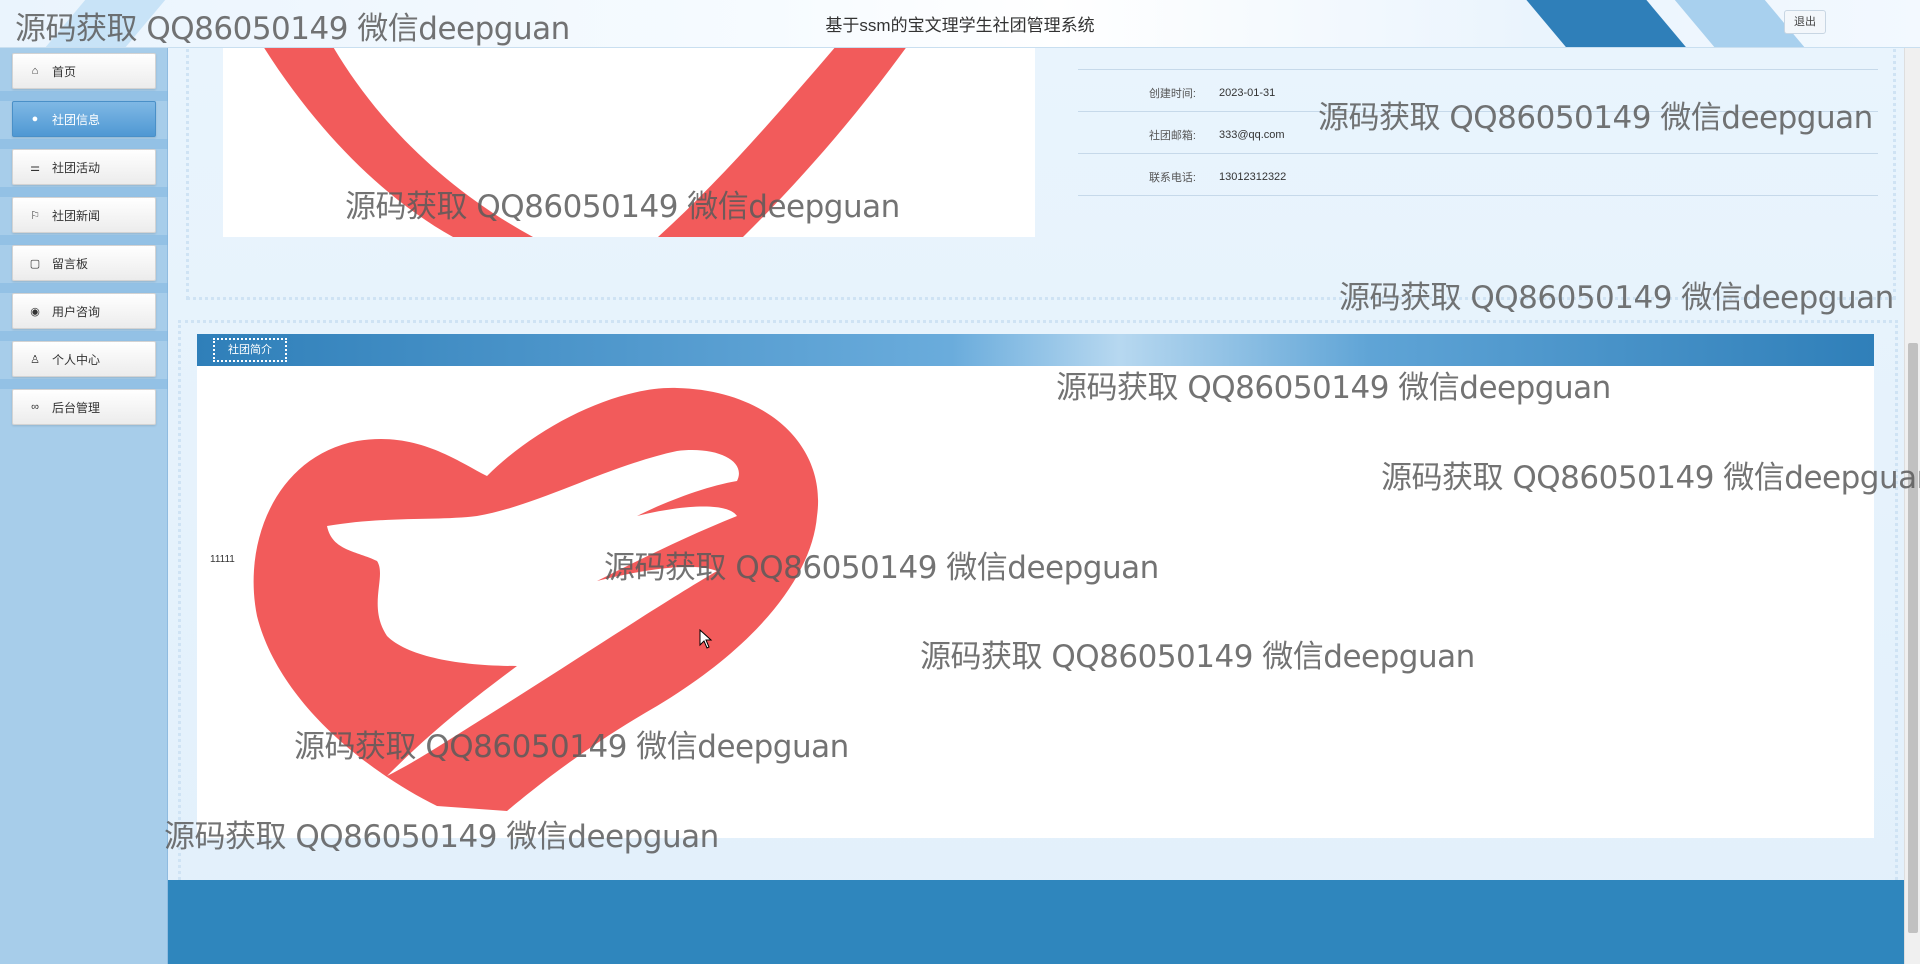 This screenshot has width=1920, height=964. Describe the element at coordinates (35, 407) in the screenshot. I see `link-icon: ∞` at that location.